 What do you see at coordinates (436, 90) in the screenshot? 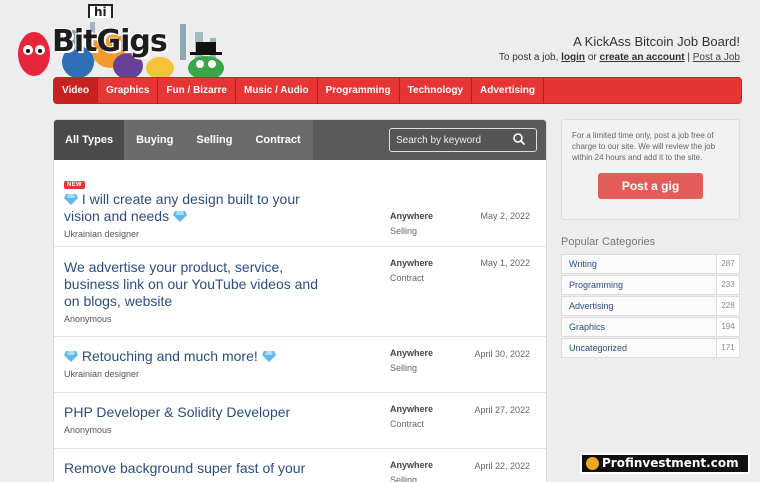
I see `nav-item-technology: Technology` at bounding box center [436, 90].